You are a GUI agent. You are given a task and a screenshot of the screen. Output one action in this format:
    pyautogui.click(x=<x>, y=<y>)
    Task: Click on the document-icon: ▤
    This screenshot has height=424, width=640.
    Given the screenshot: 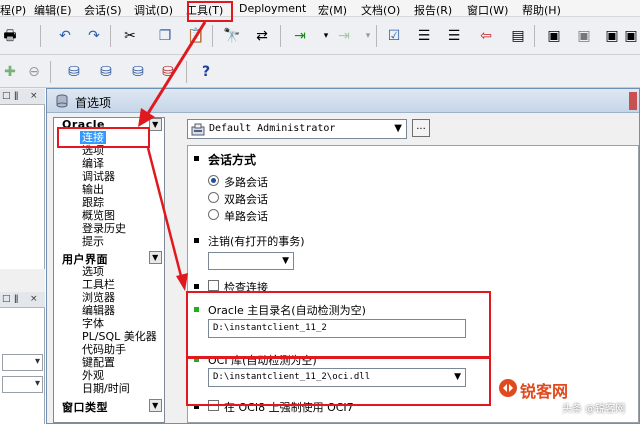 What is the action you would take?
    pyautogui.click(x=518, y=36)
    